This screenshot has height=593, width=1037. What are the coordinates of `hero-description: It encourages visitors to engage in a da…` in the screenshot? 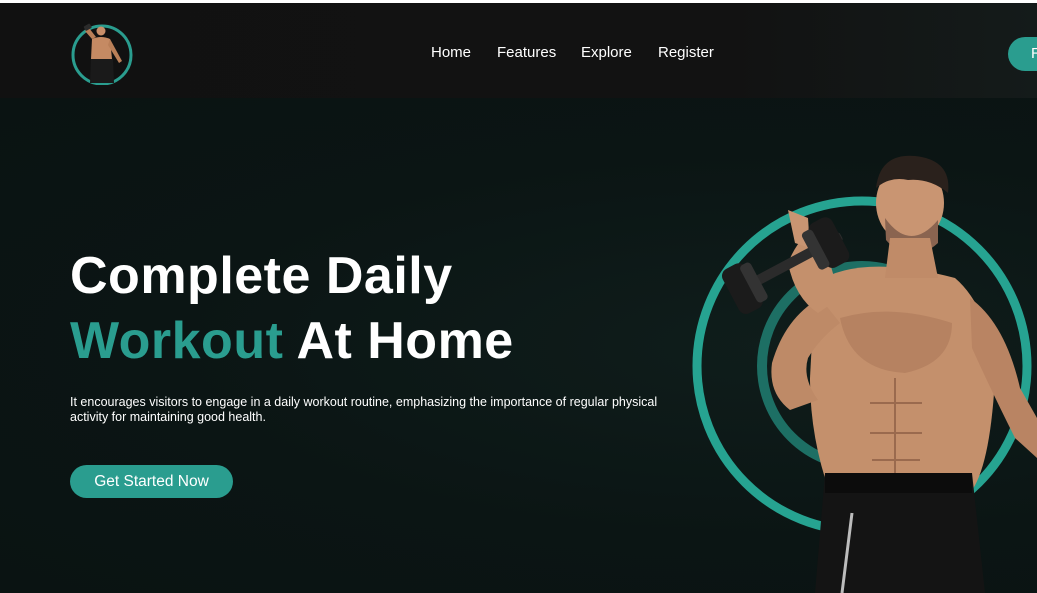 It's located at (364, 409).